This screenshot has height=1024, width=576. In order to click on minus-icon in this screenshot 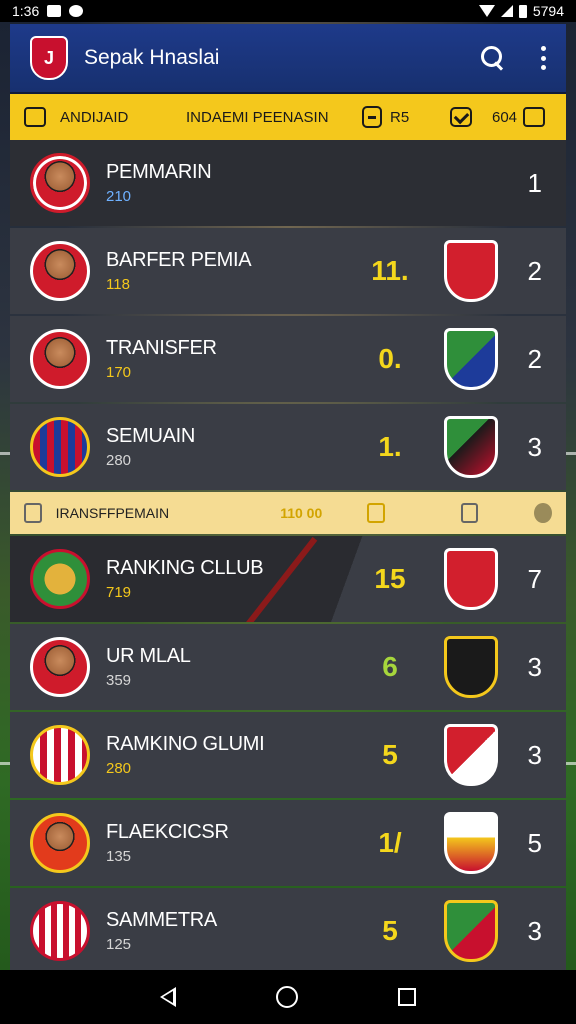, I will do `click(372, 117)`.